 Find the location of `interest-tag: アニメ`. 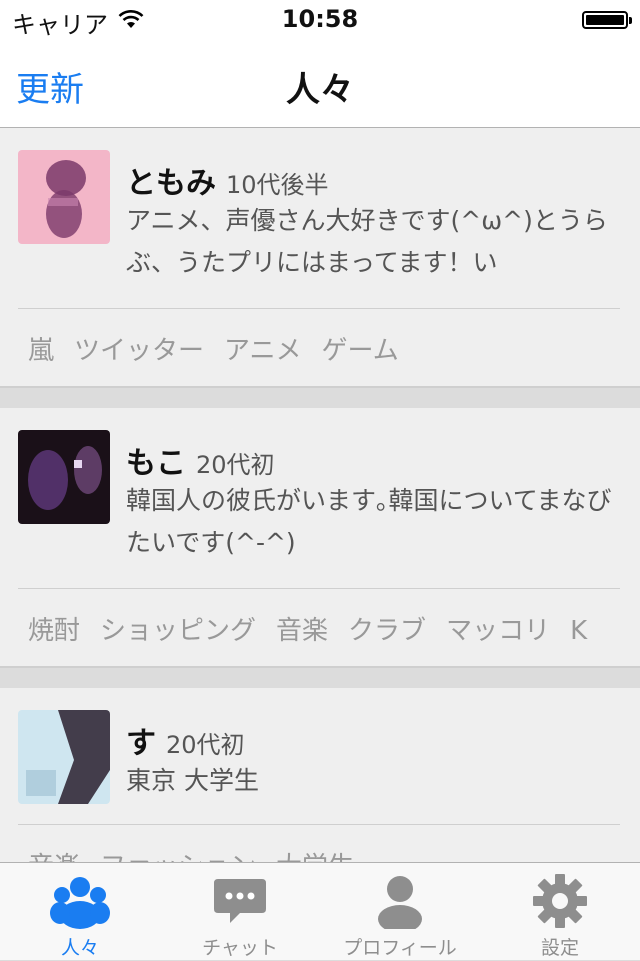

interest-tag: アニメ is located at coordinates (263, 351).